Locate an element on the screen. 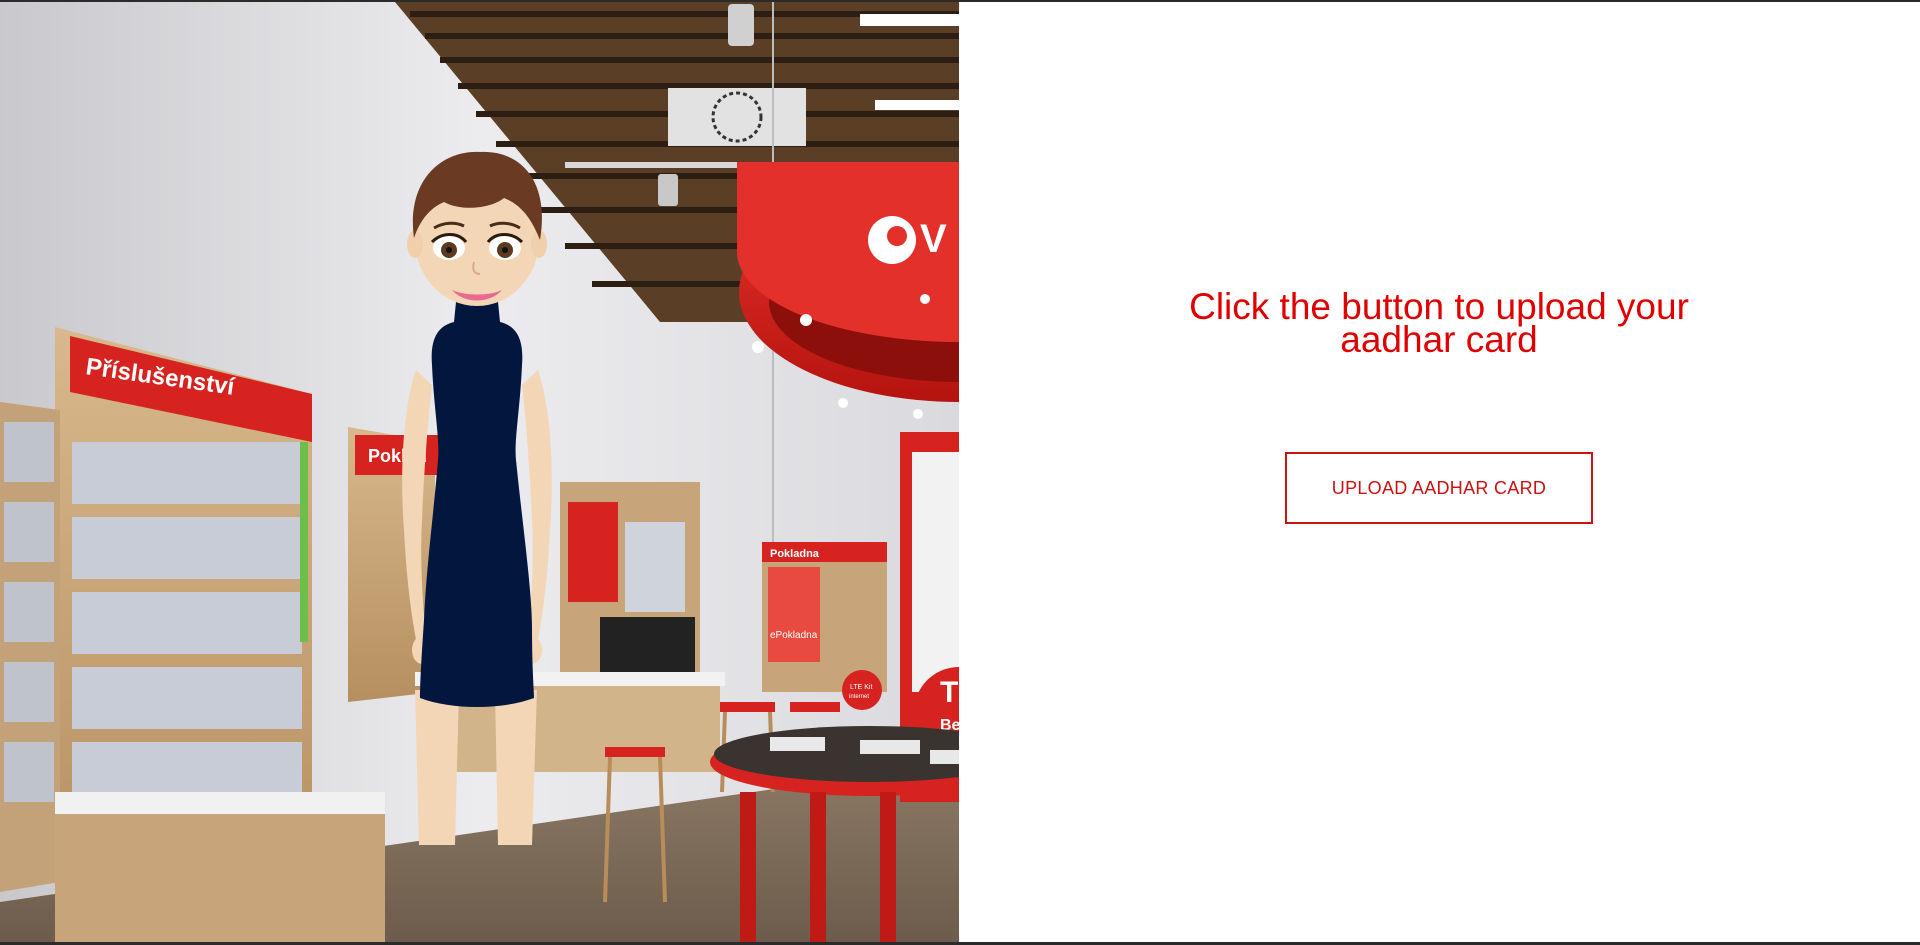  brand-sign-partial: V is located at coordinates (933, 239).